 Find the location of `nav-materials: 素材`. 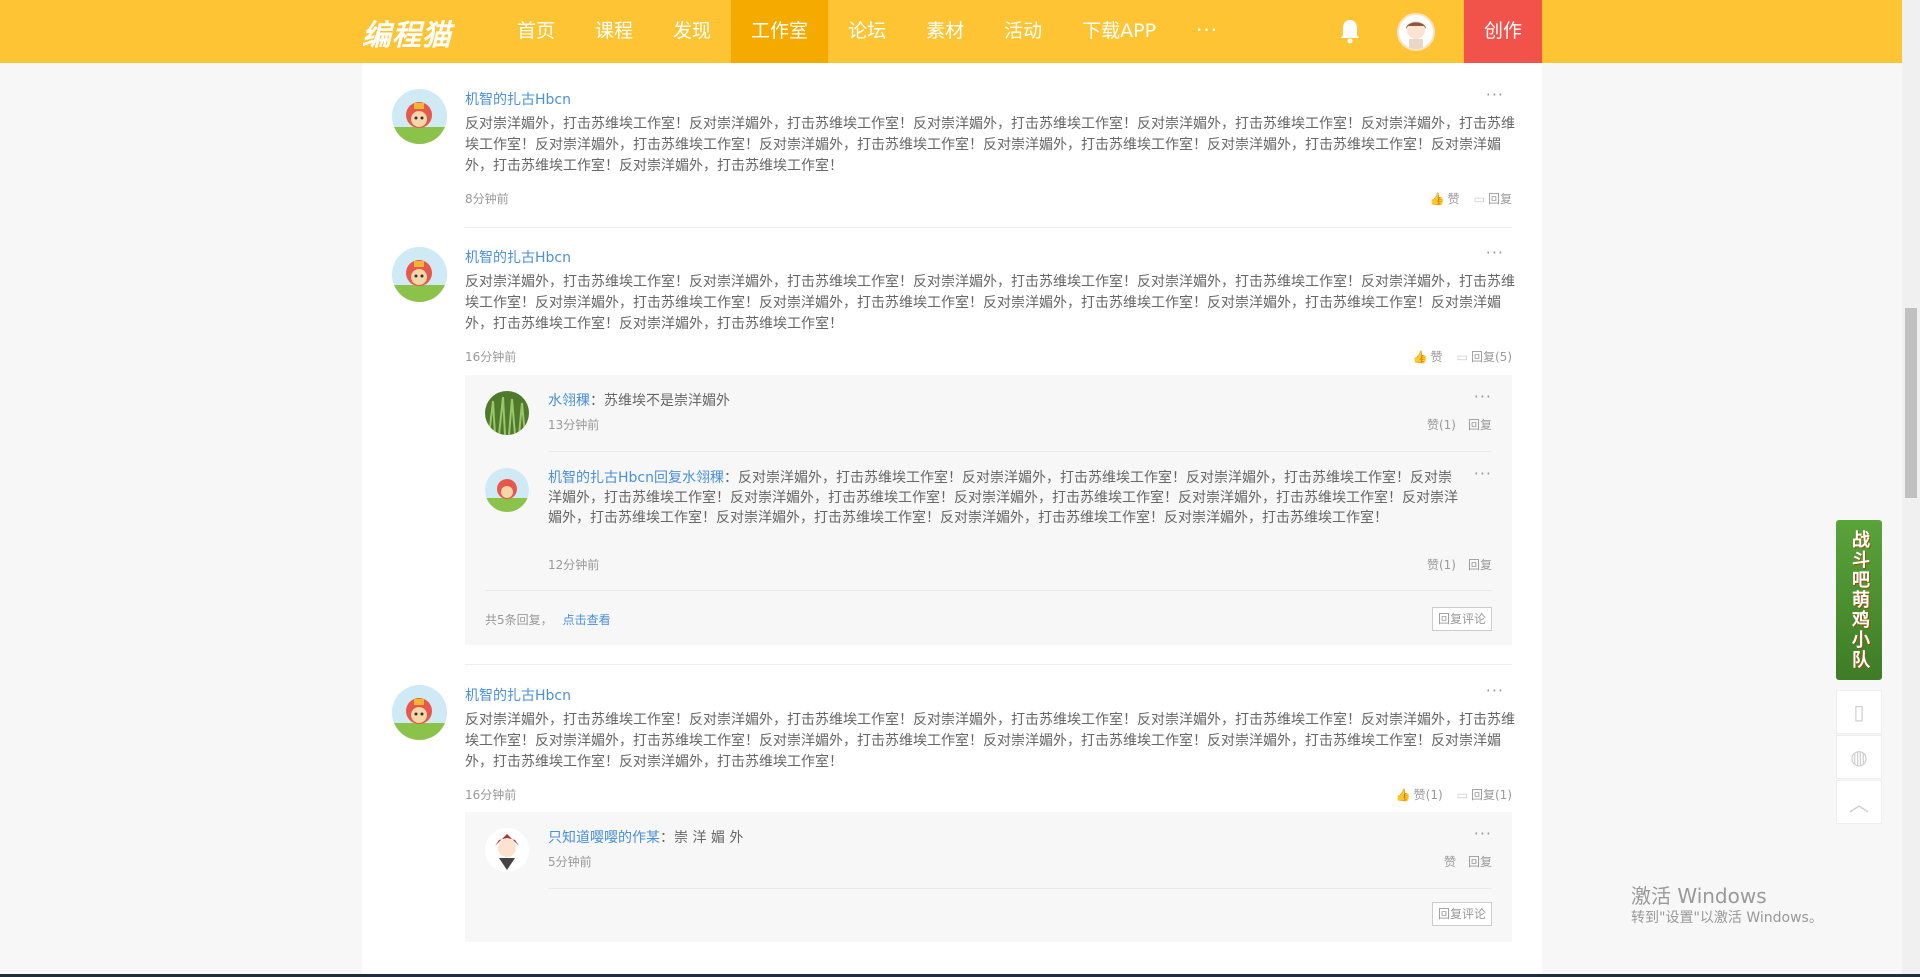

nav-materials: 素材 is located at coordinates (945, 31).